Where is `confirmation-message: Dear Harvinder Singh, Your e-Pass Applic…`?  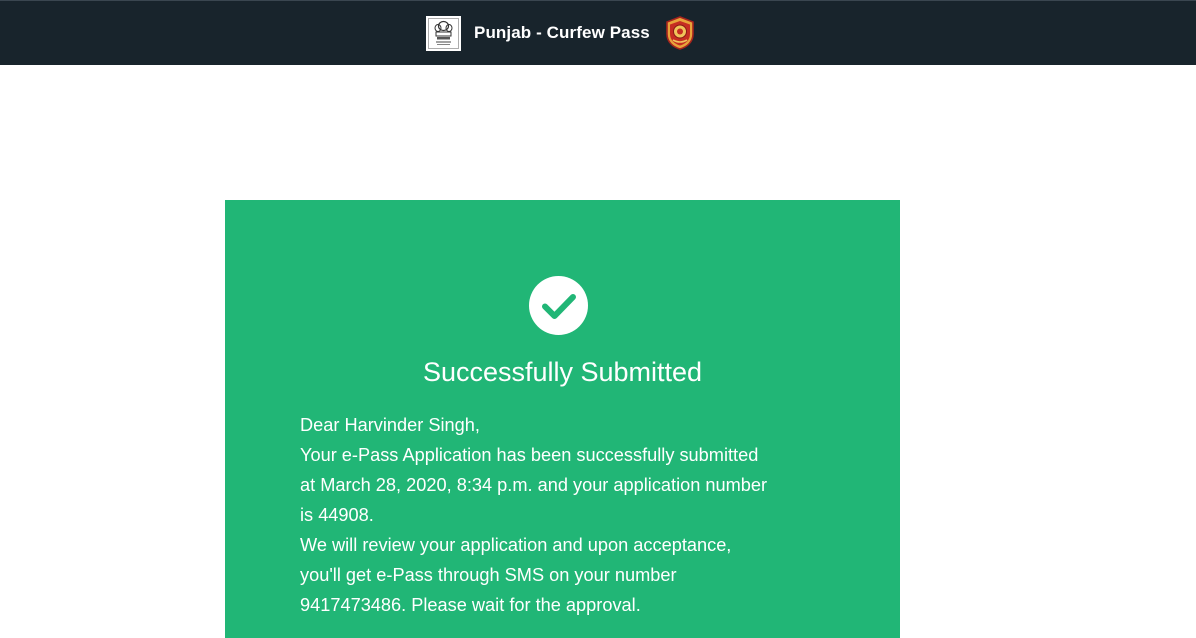
confirmation-message: Dear Harvinder Singh, Your e-Pass Applic… is located at coordinates (565, 515).